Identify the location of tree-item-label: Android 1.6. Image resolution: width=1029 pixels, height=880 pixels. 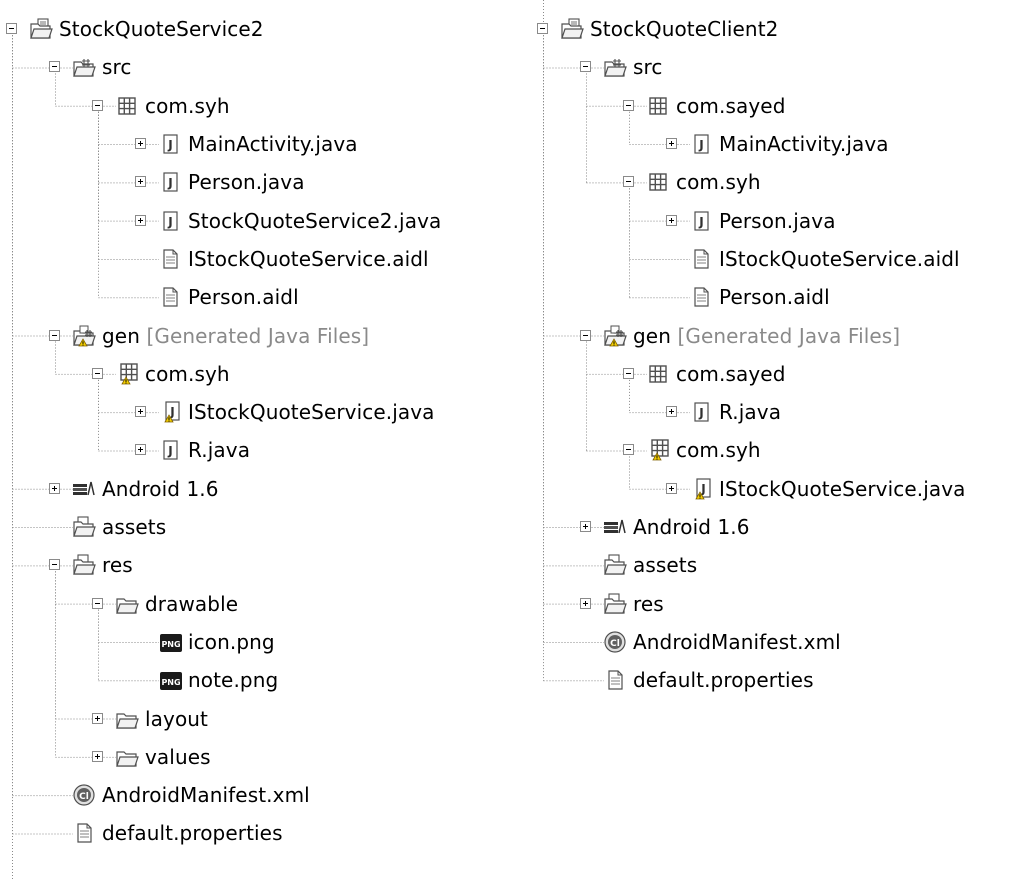
(691, 527).